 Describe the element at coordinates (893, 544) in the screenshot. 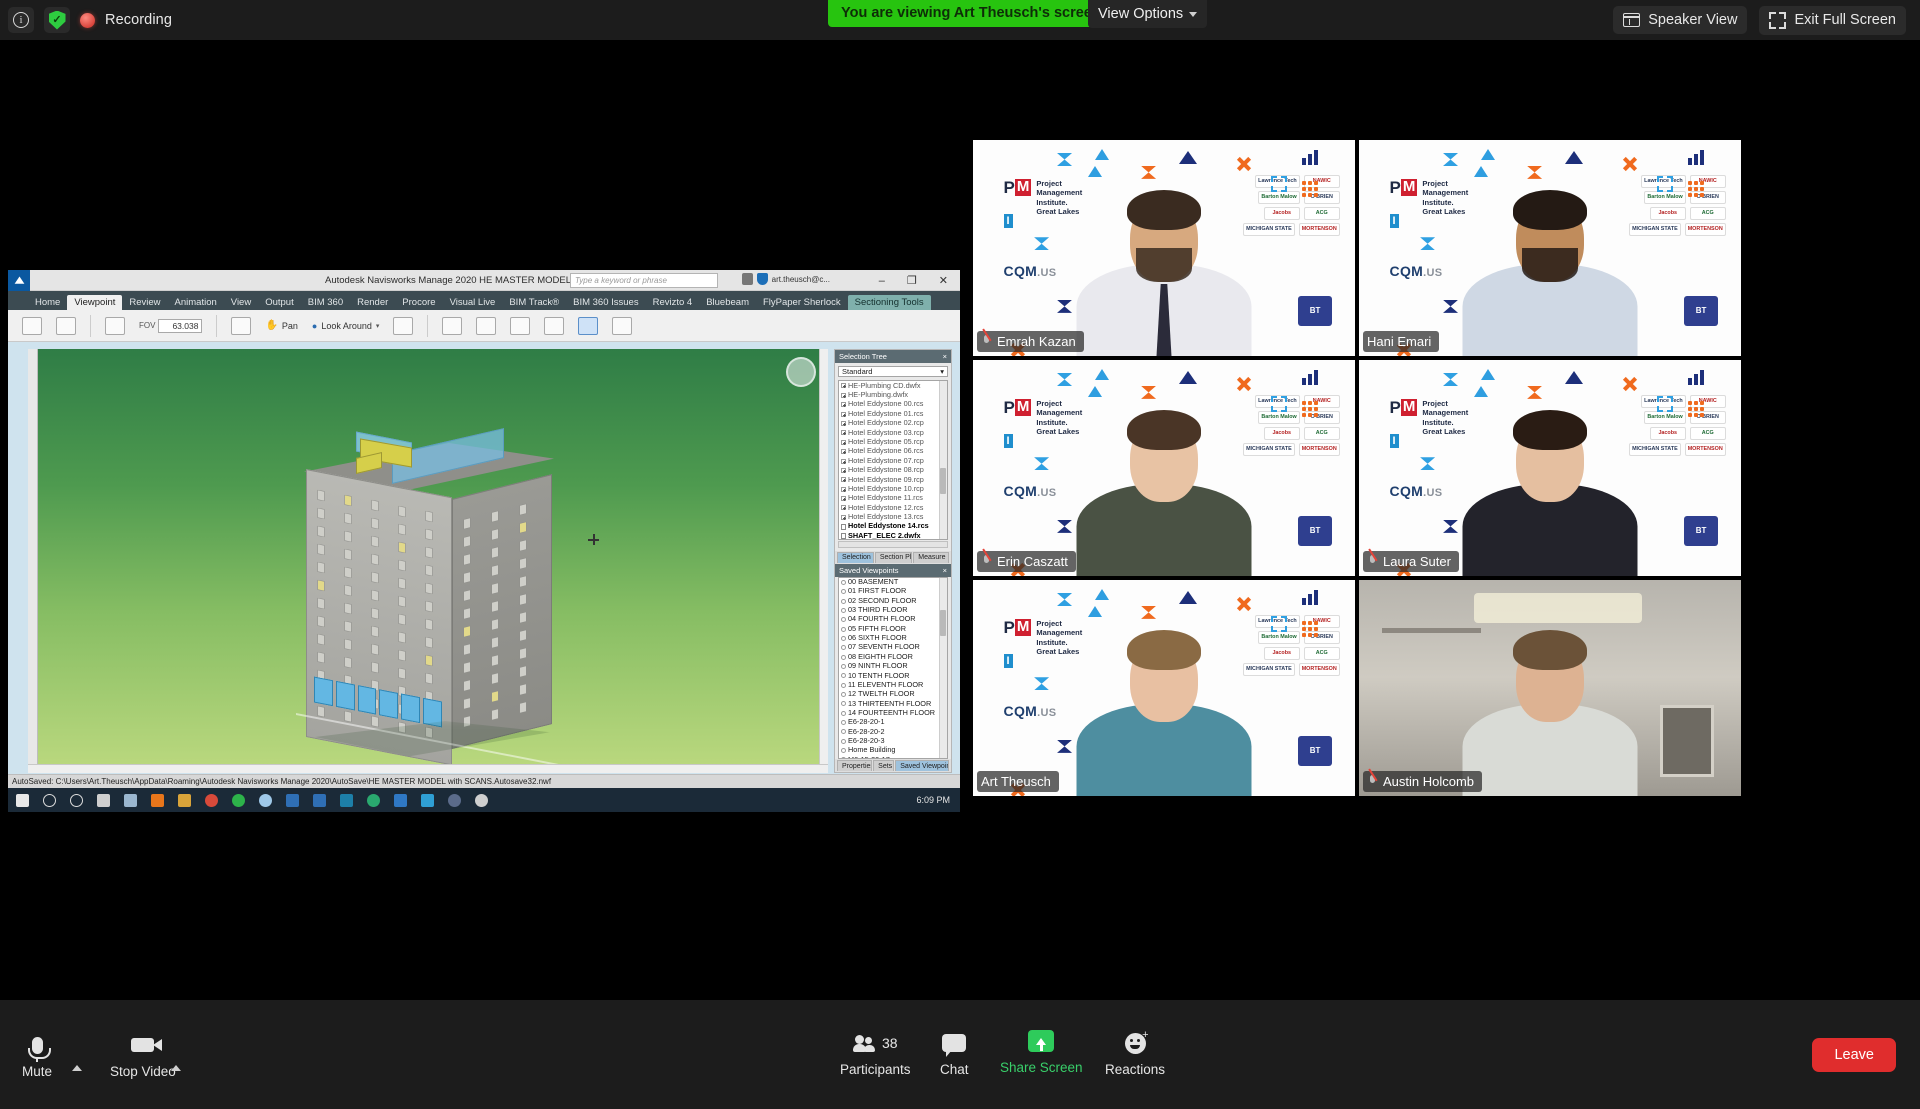

I see `tree-horizontal-scrollbar` at that location.